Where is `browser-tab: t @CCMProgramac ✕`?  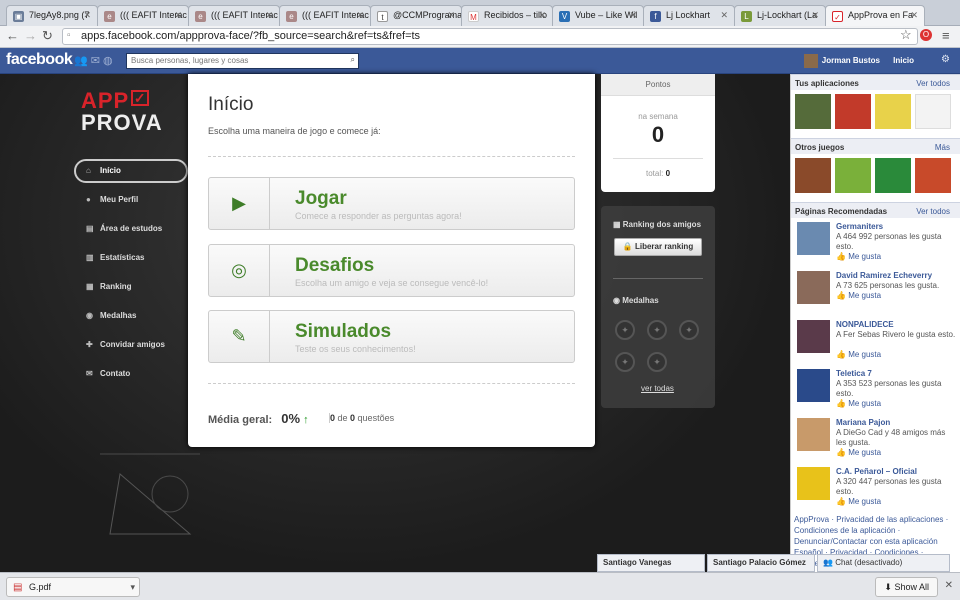 browser-tab: t @CCMProgramac ✕ is located at coordinates (416, 15).